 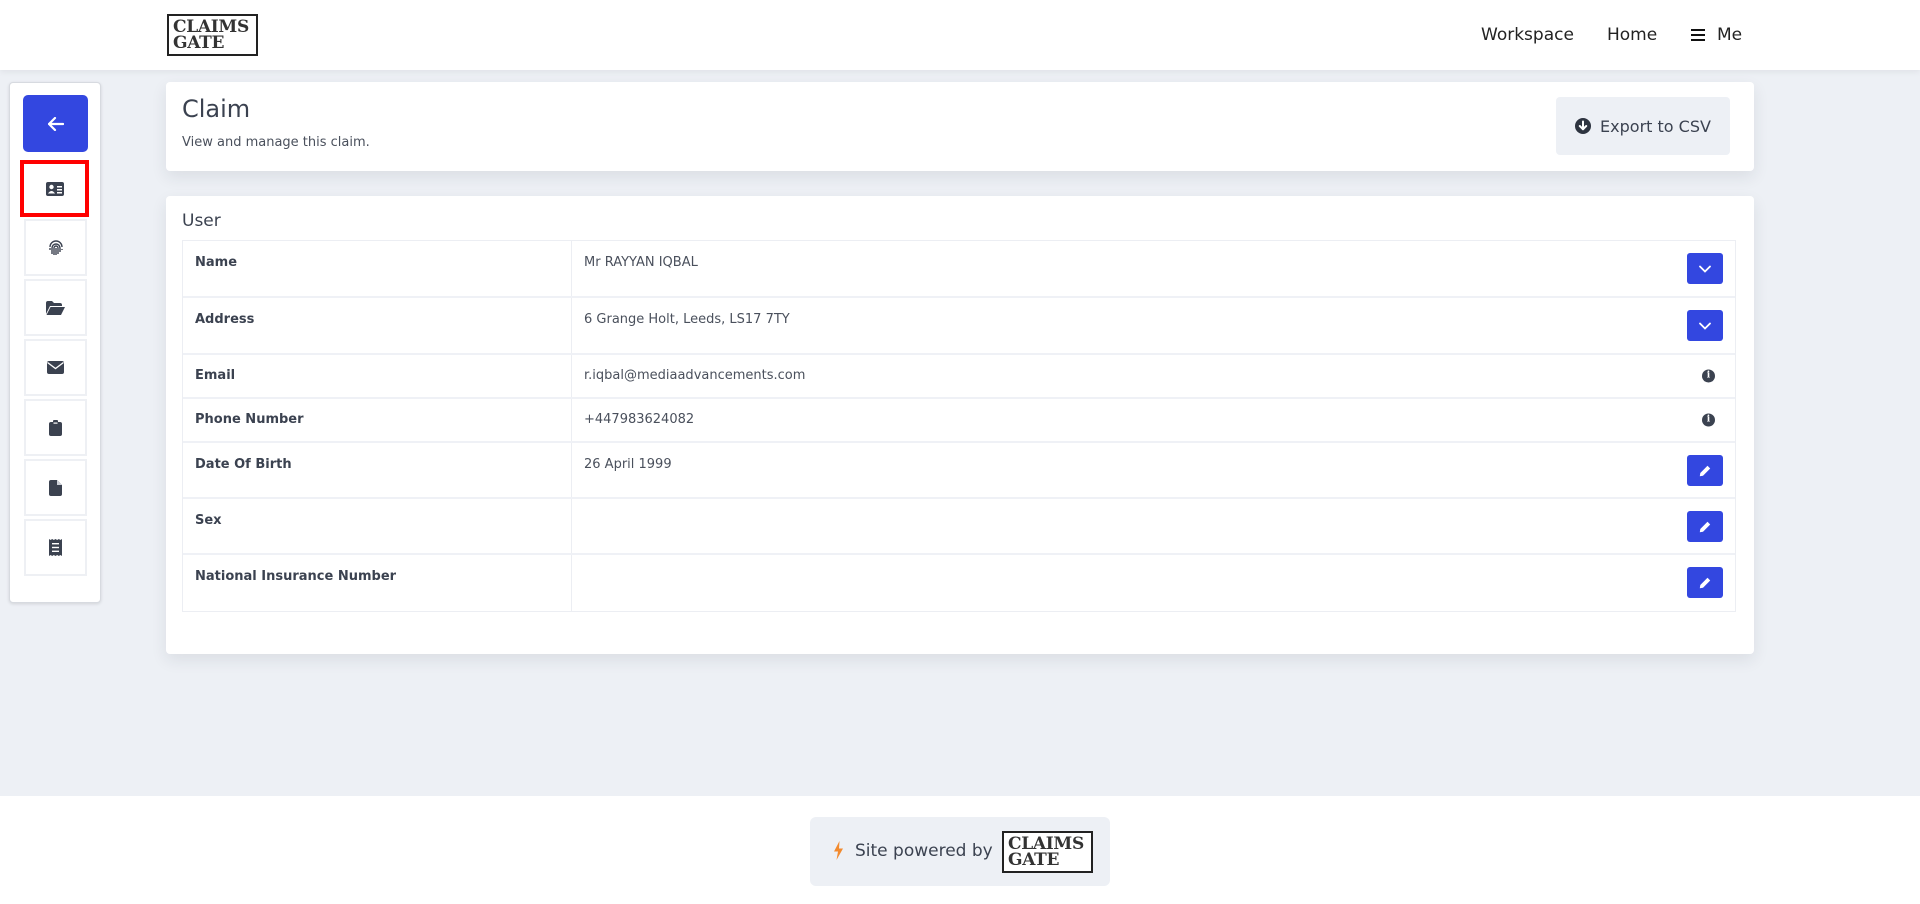 What do you see at coordinates (377, 376) in the screenshot?
I see `field-label: Email` at bounding box center [377, 376].